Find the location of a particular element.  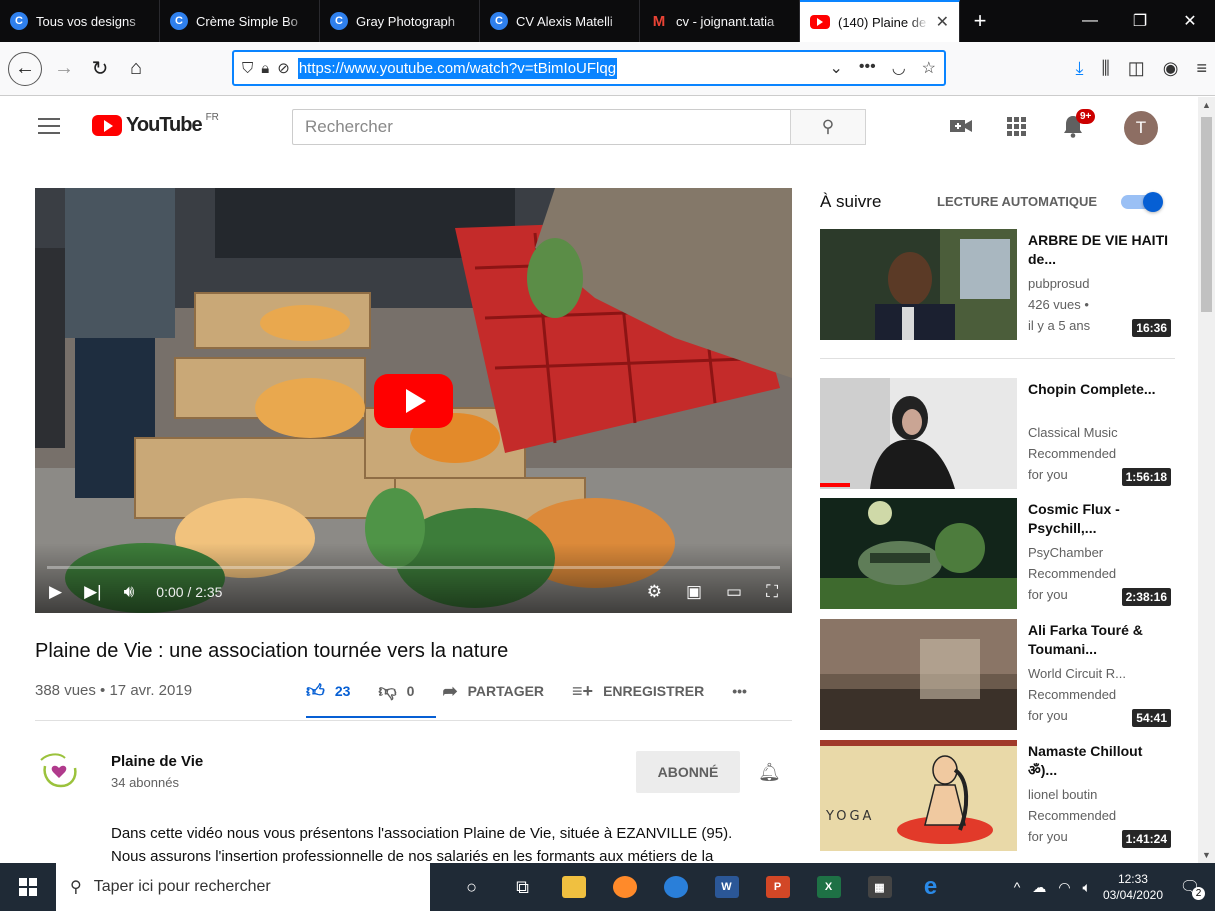

browser-tab: C Tous vos designs is located at coordinates (80, 21).